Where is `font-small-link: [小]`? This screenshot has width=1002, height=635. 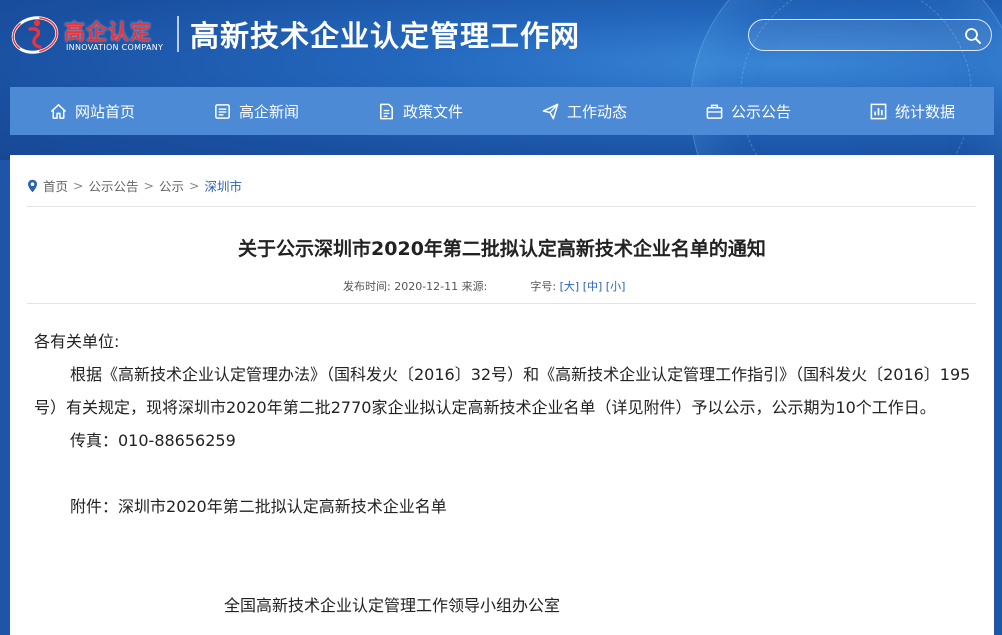 font-small-link: [小] is located at coordinates (616, 286).